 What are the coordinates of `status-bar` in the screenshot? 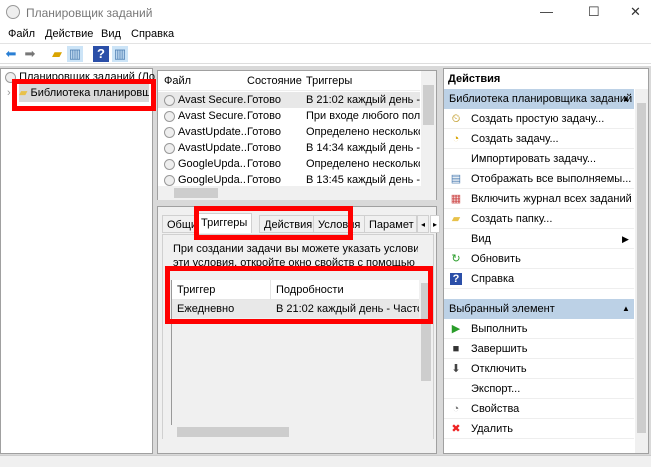 It's located at (325, 461).